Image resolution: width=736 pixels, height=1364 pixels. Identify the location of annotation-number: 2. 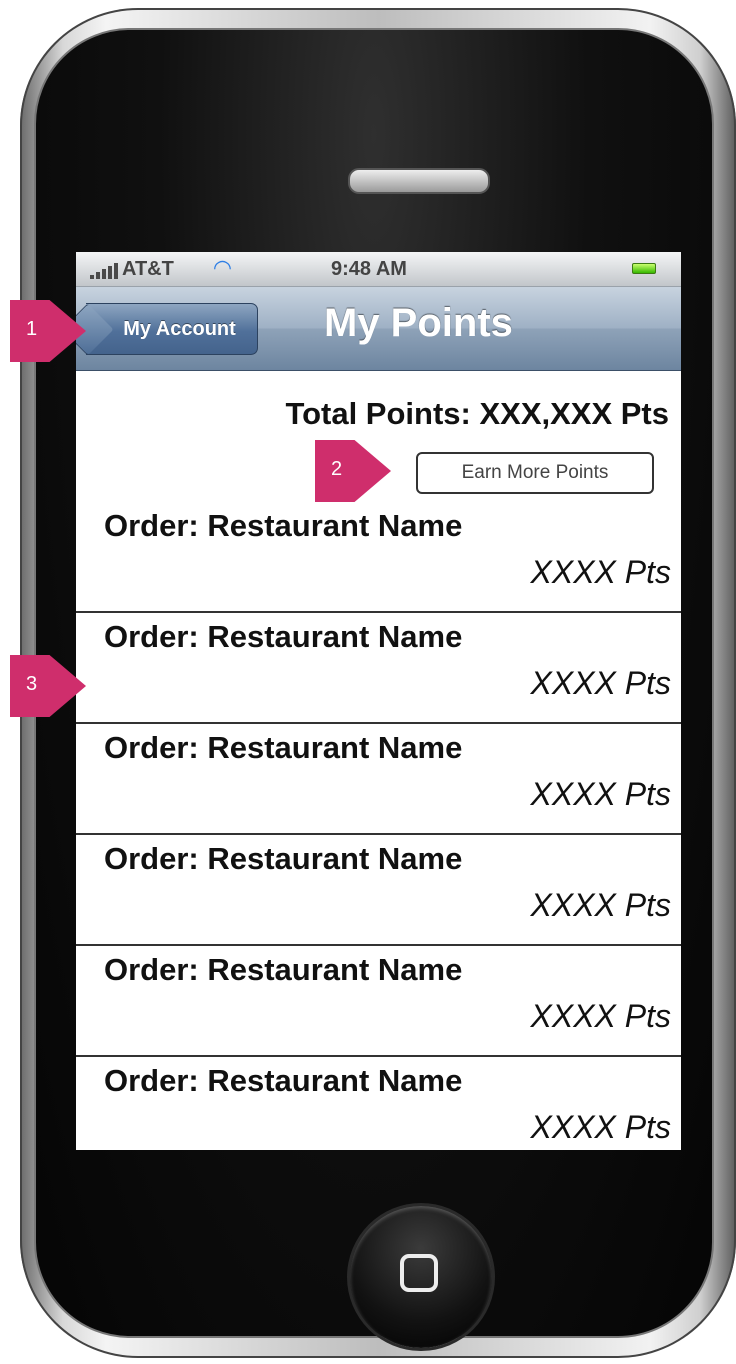
(337, 469).